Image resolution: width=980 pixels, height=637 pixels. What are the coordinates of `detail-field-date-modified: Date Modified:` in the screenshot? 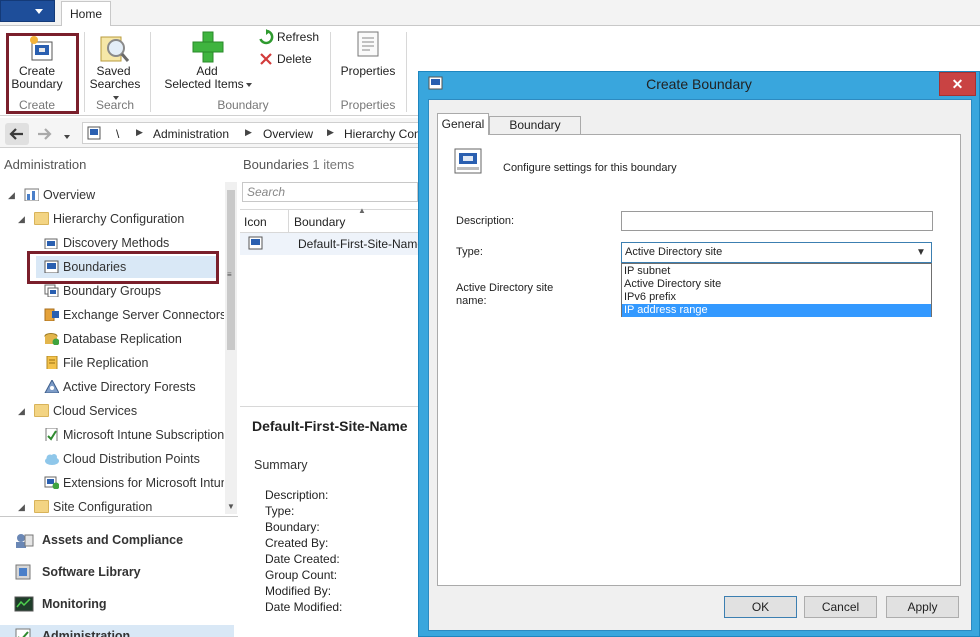 It's located at (304, 607).